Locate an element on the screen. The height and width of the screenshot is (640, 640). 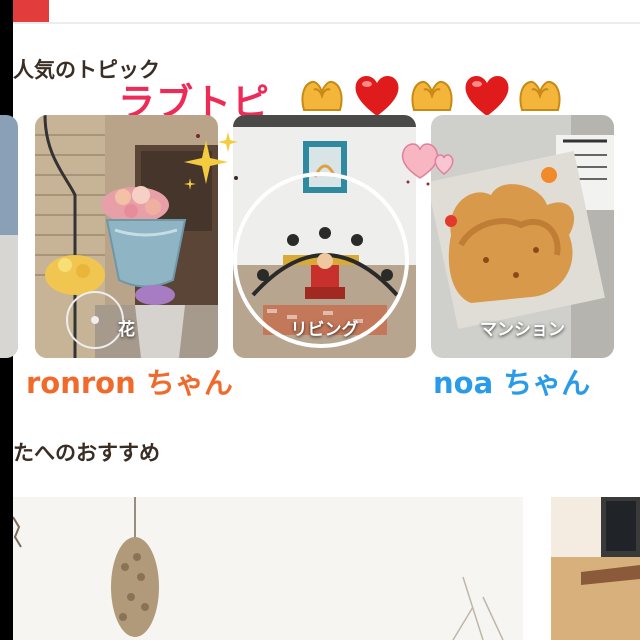
topic-card-partial is located at coordinates (9, 236).